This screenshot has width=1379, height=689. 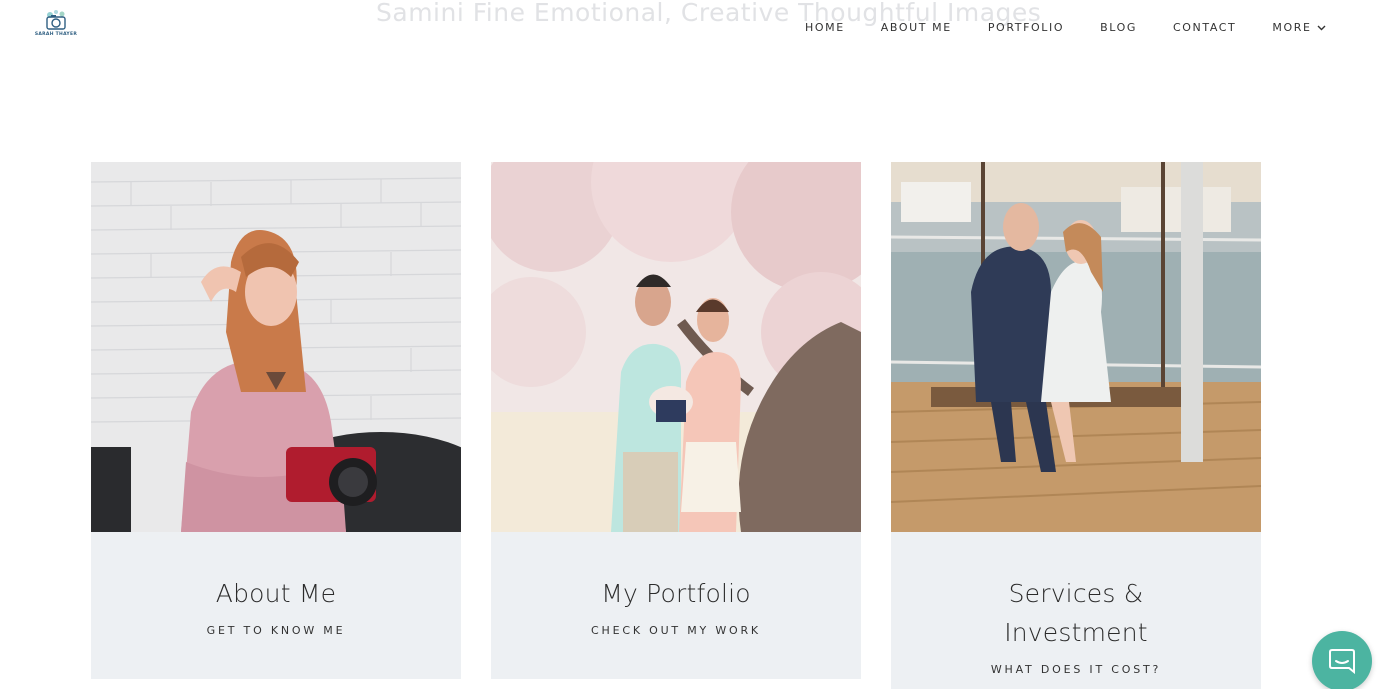 I want to click on chat-bubble-icon, so click(x=1342, y=661).